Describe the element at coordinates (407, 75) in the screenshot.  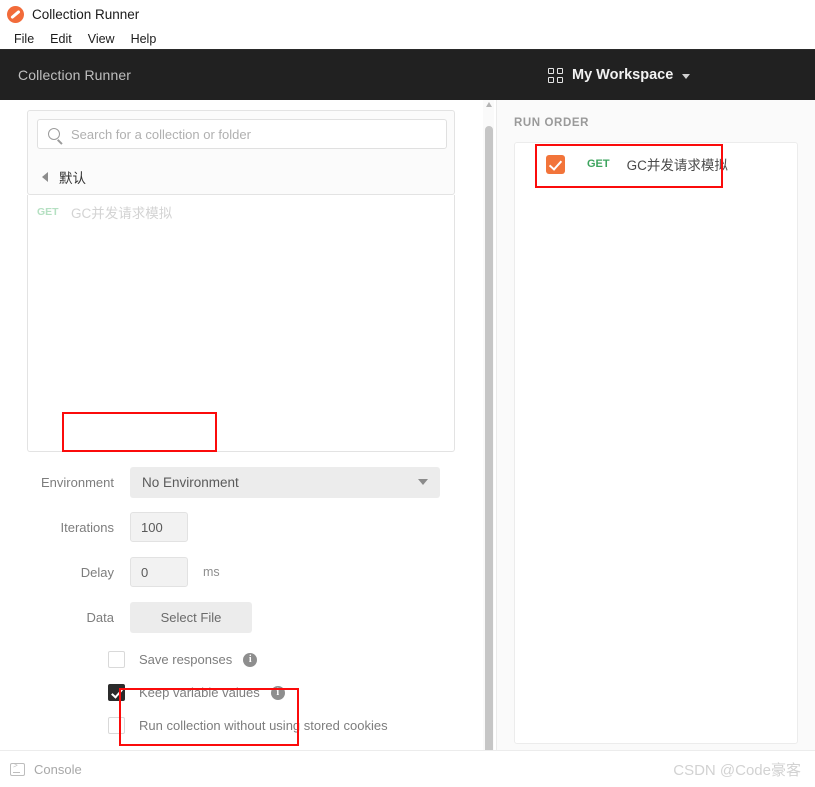
I see `app-header: Collection Runner My Workspace` at that location.